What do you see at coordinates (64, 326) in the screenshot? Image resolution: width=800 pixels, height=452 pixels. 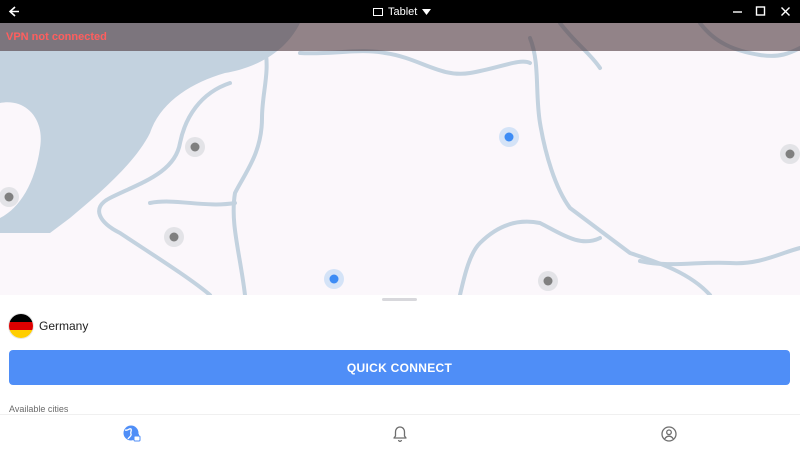 I see `country-name: Germany` at bounding box center [64, 326].